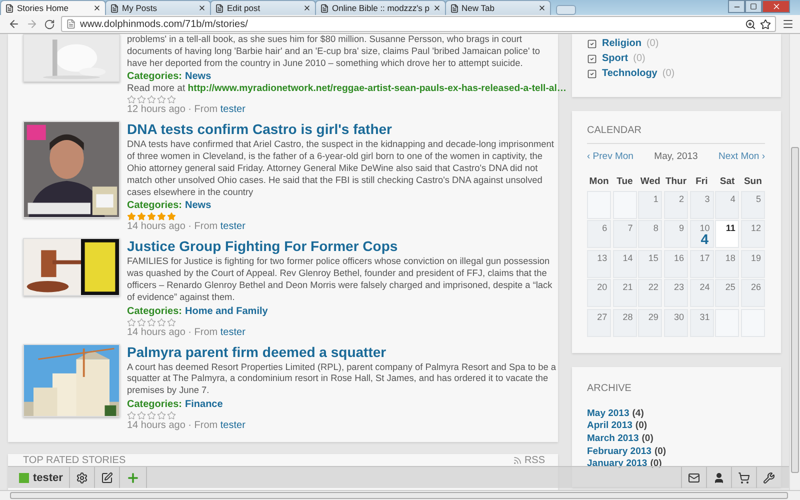 This screenshot has height=500, width=800. Describe the element at coordinates (106, 478) in the screenshot. I see `edit-icon` at that location.